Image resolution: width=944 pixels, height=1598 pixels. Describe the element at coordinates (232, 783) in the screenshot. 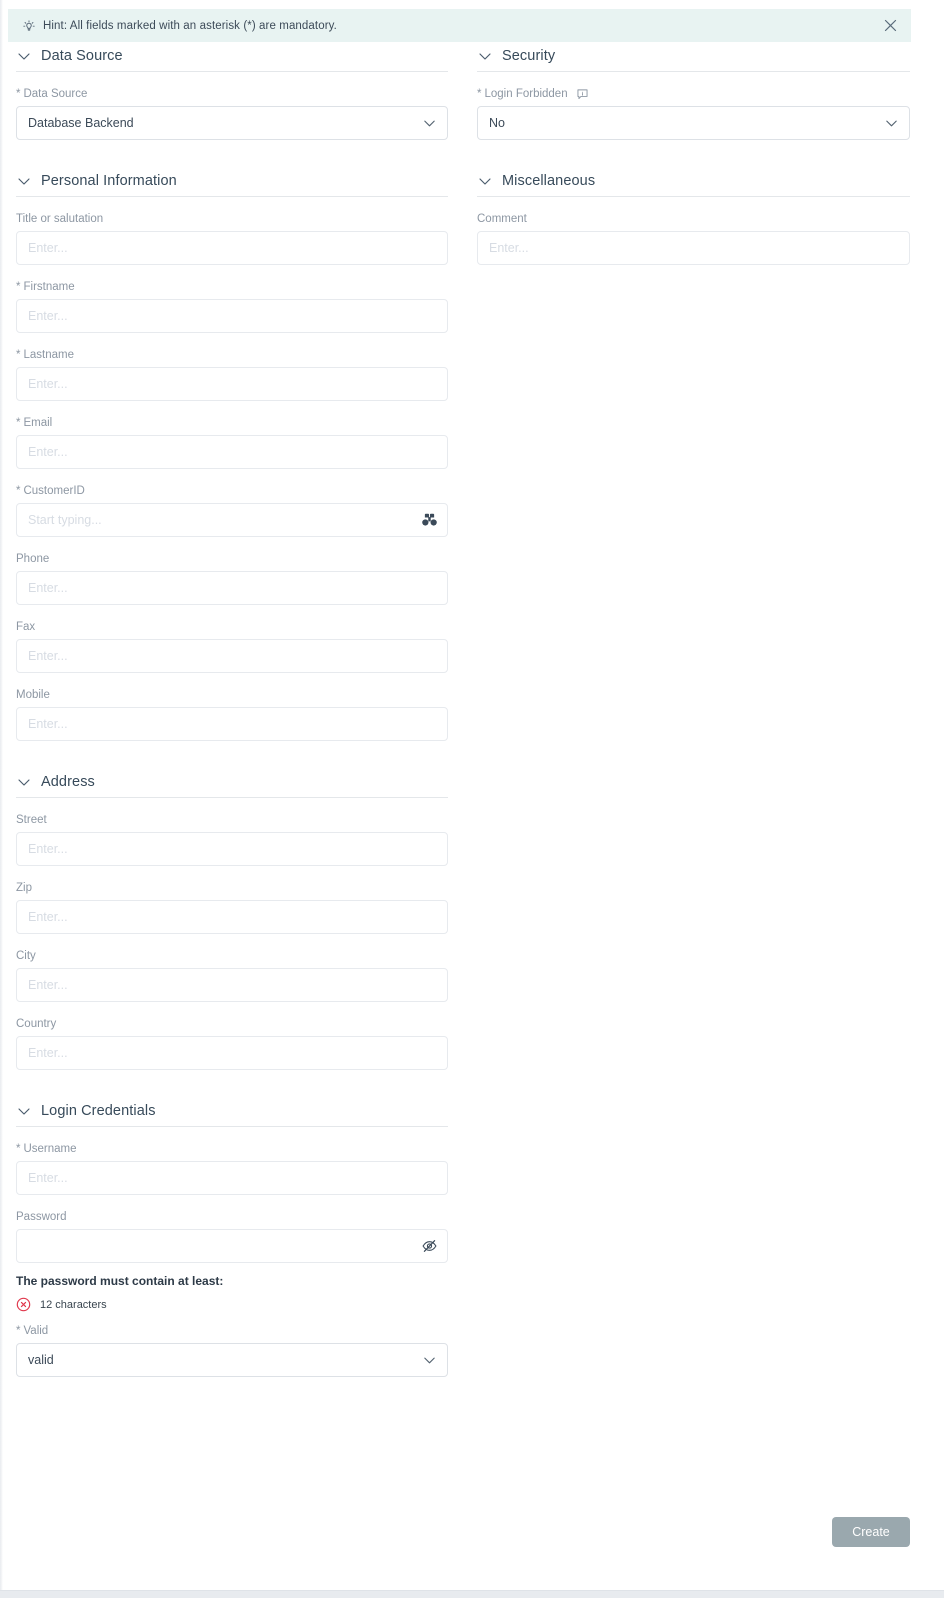

I see `section-header: Address` at that location.